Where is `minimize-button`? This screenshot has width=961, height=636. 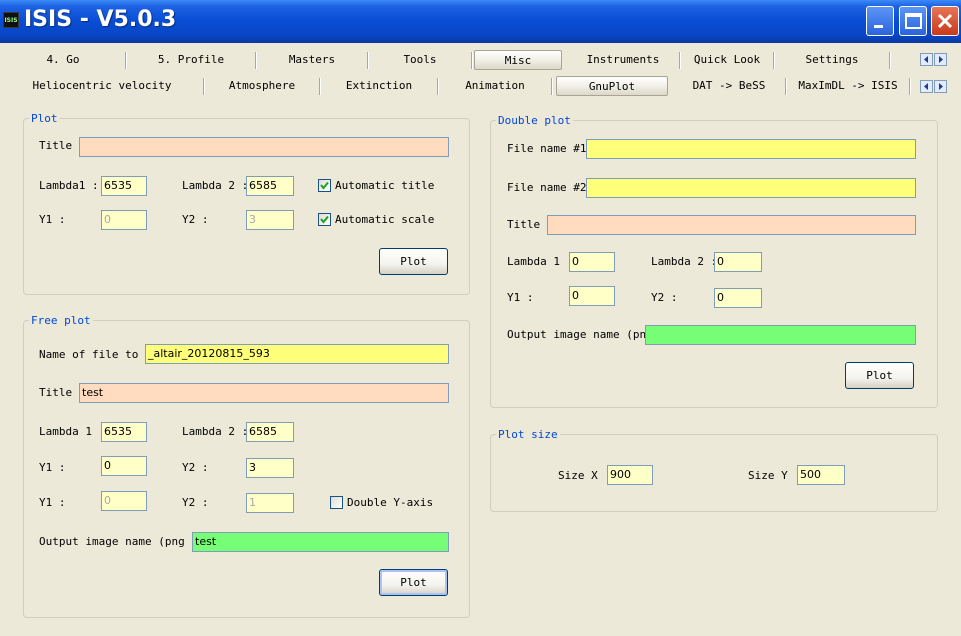 minimize-button is located at coordinates (880, 21).